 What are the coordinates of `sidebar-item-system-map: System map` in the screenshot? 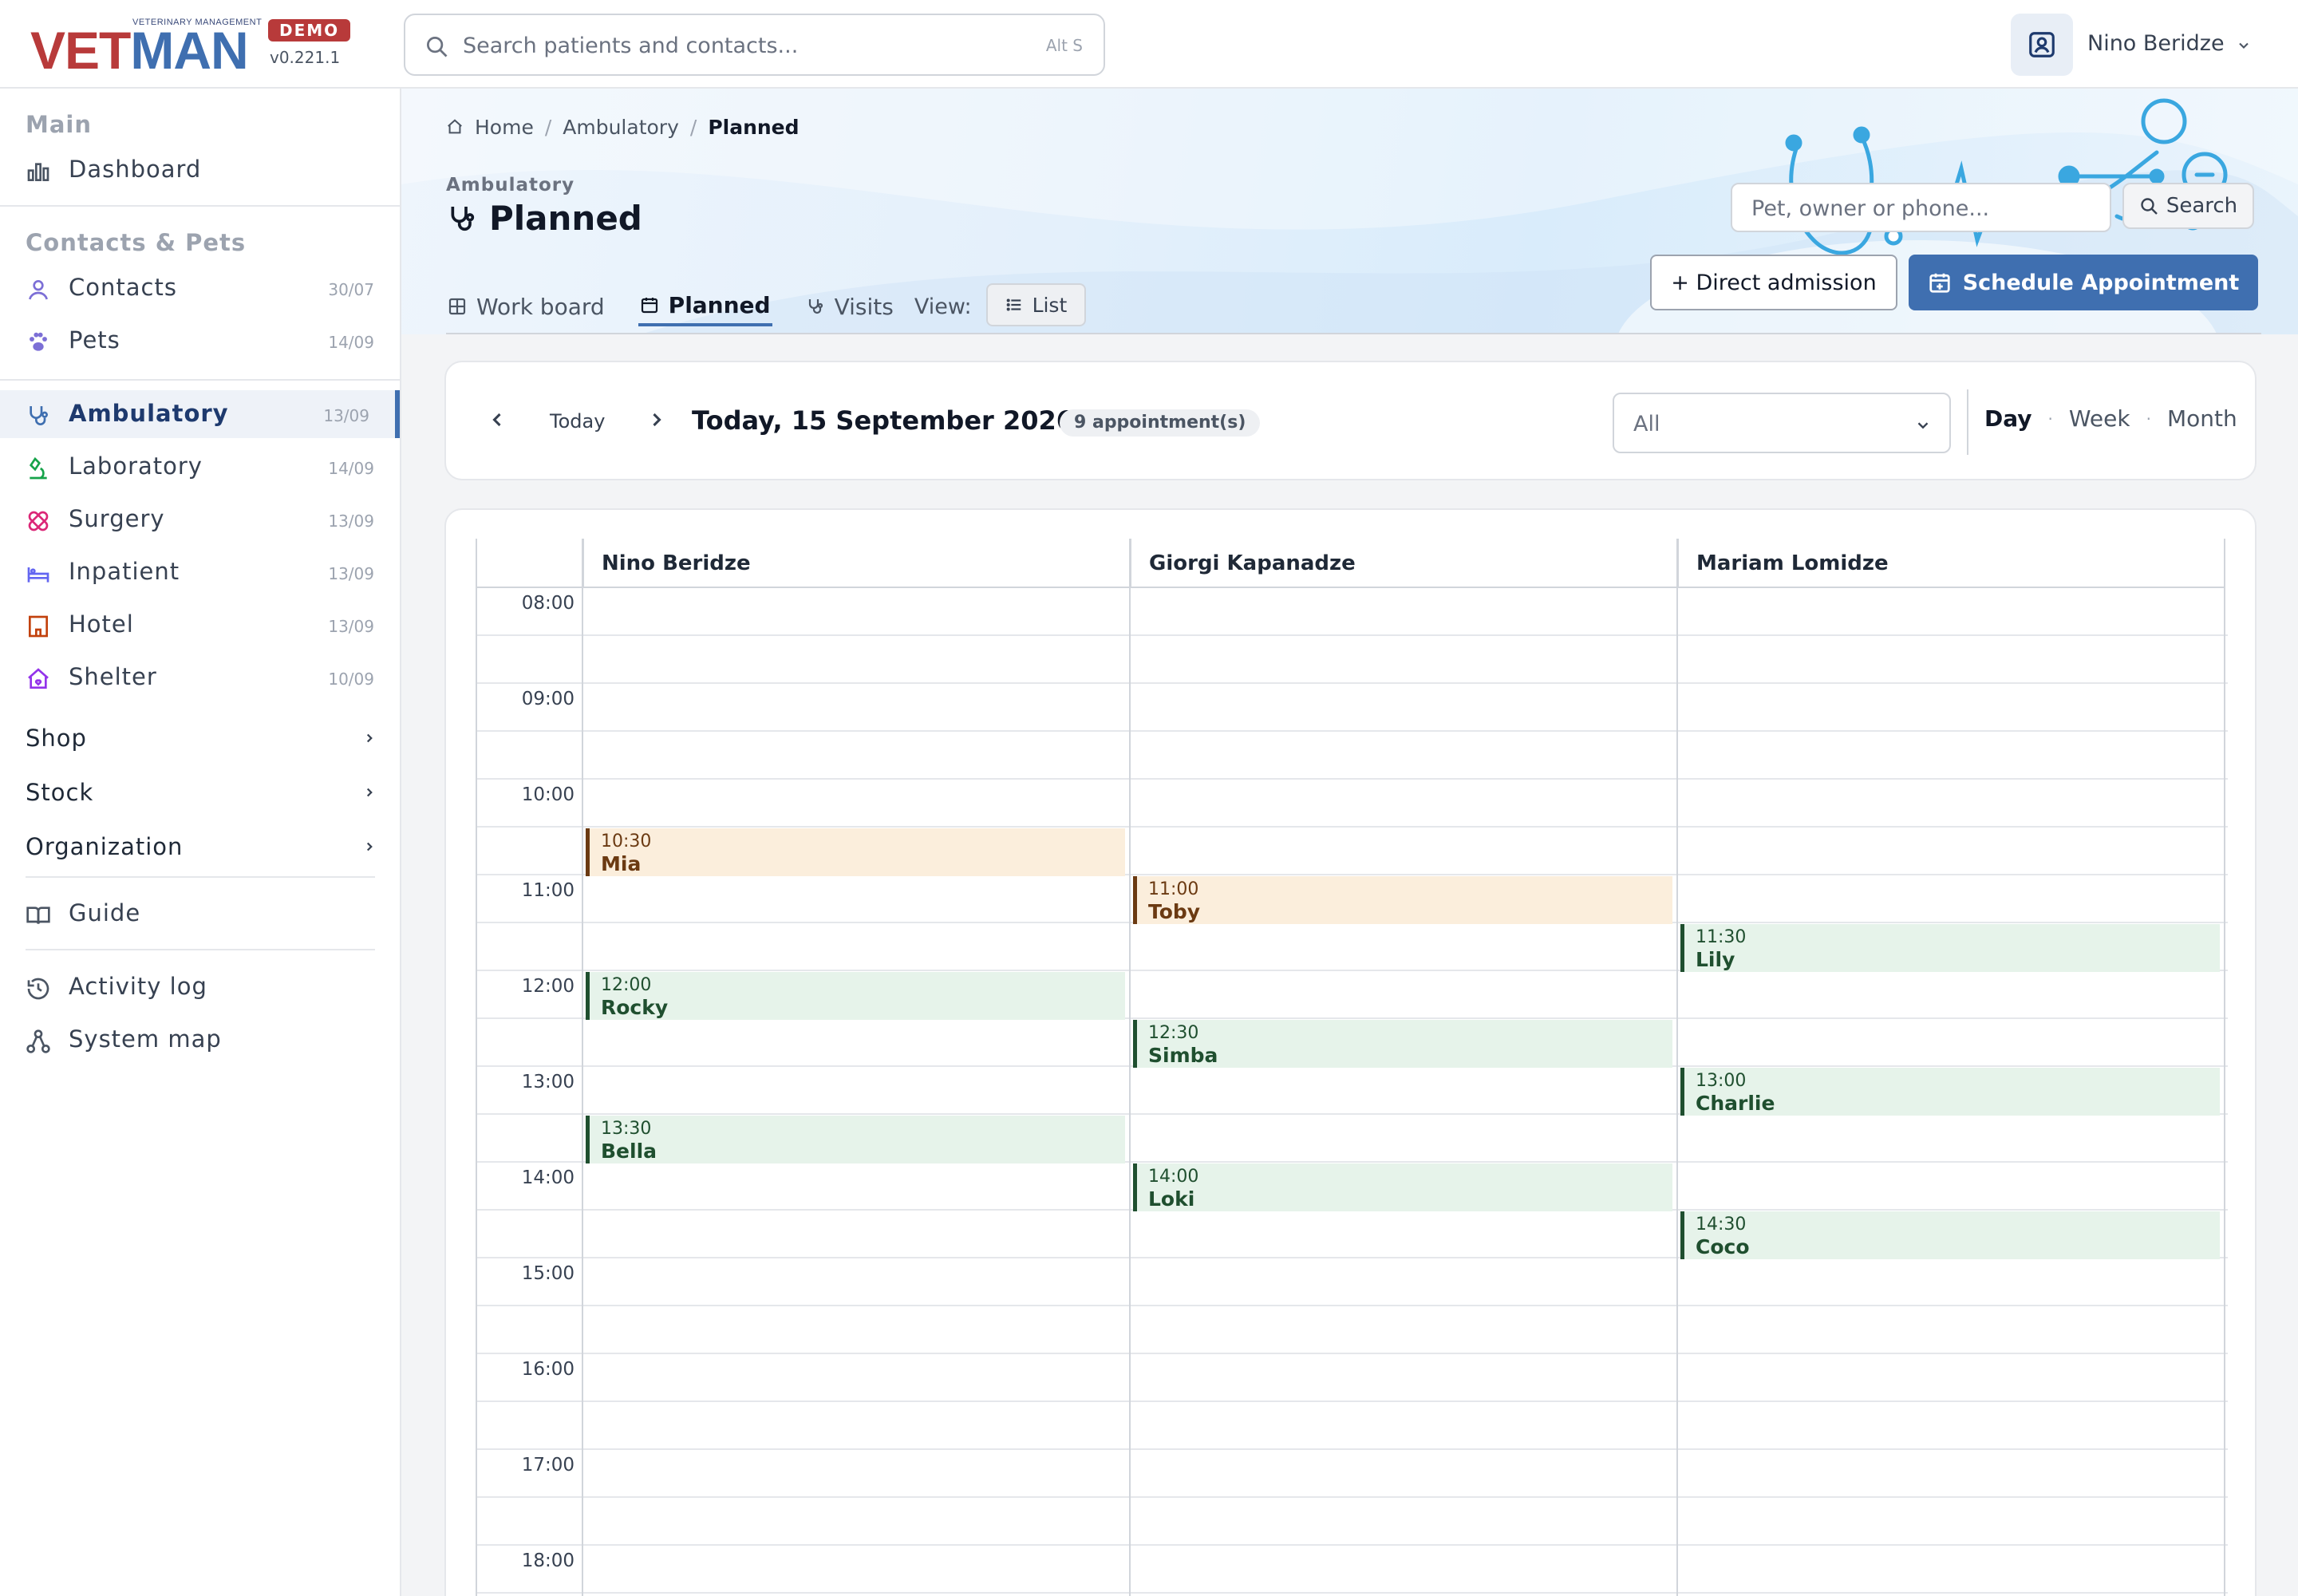 It's located at (200, 1040).